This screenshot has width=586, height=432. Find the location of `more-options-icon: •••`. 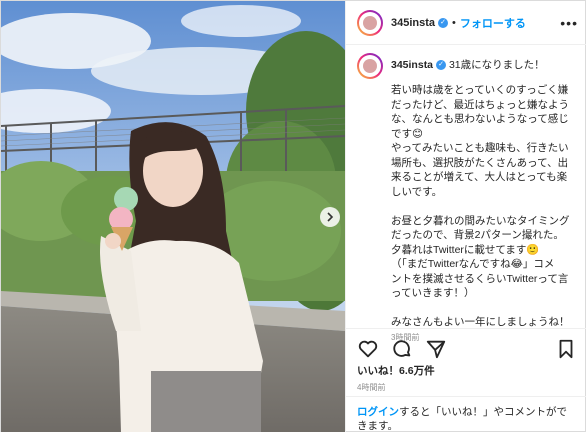

more-options-icon: ••• is located at coordinates (569, 23).